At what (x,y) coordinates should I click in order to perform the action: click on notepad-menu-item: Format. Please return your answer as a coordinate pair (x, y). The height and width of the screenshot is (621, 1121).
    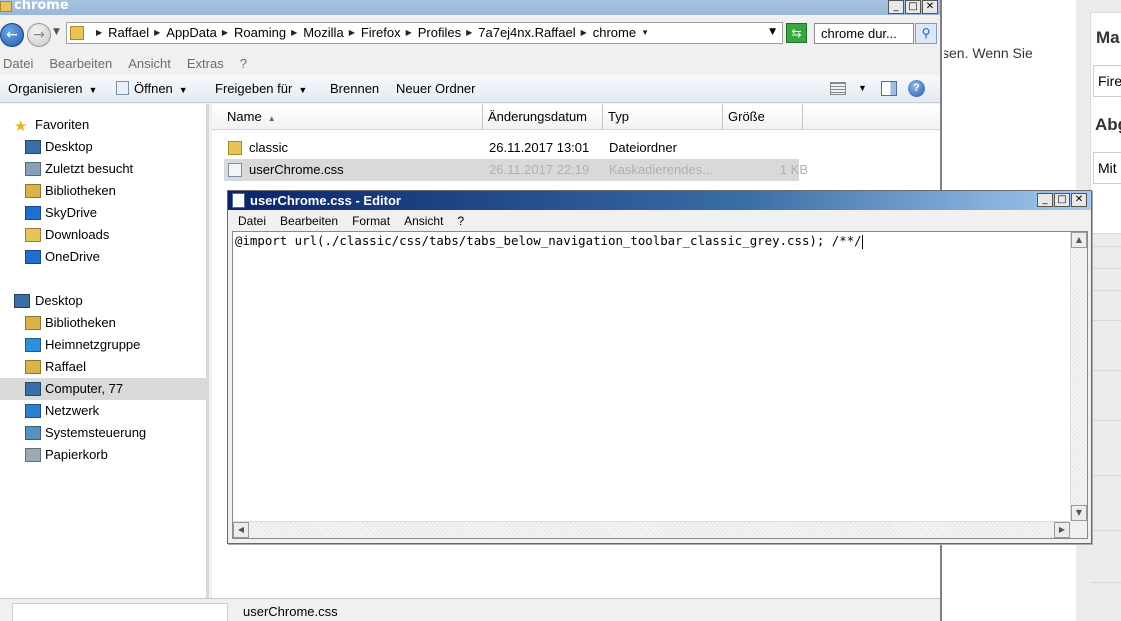
    Looking at the image, I should click on (371, 221).